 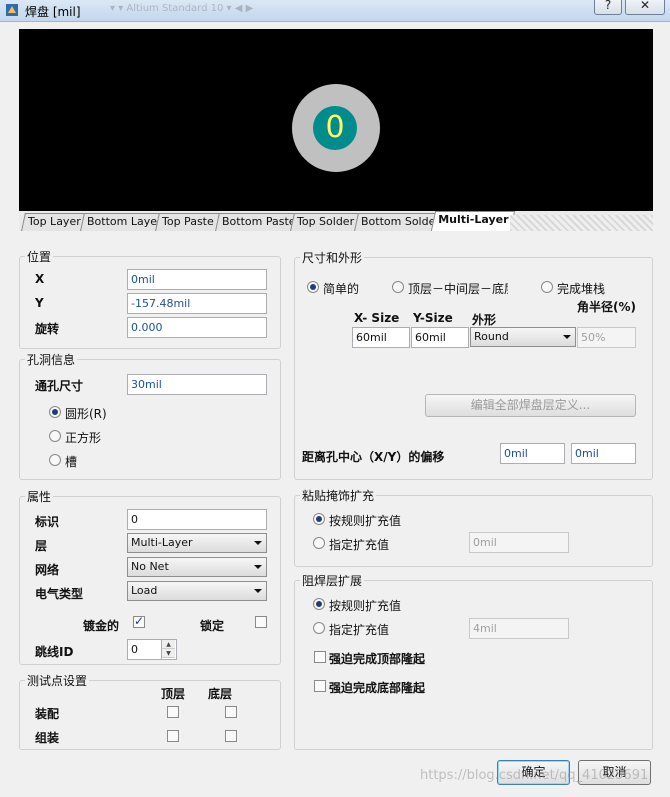 I want to click on fabrication-label: 组装, so click(x=47, y=738).